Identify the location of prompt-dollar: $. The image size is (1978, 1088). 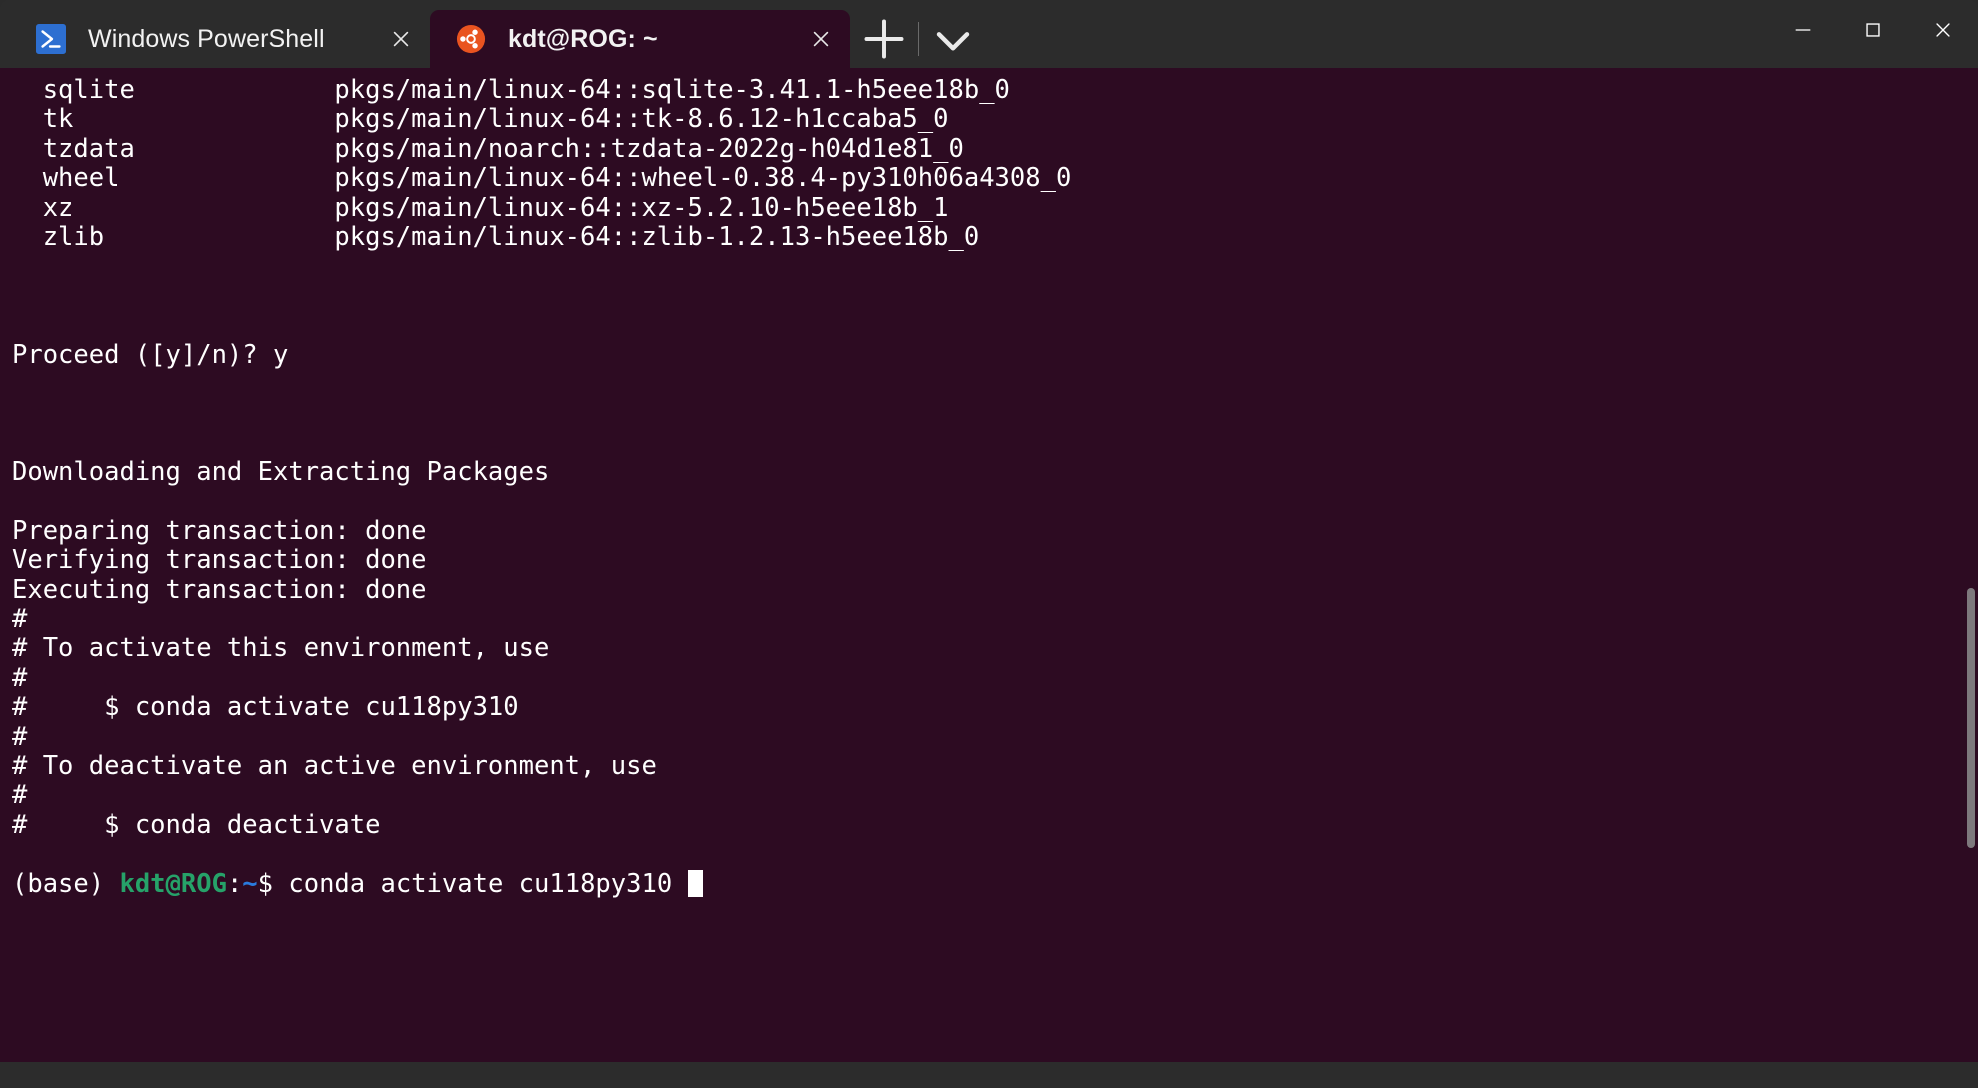
(273, 883).